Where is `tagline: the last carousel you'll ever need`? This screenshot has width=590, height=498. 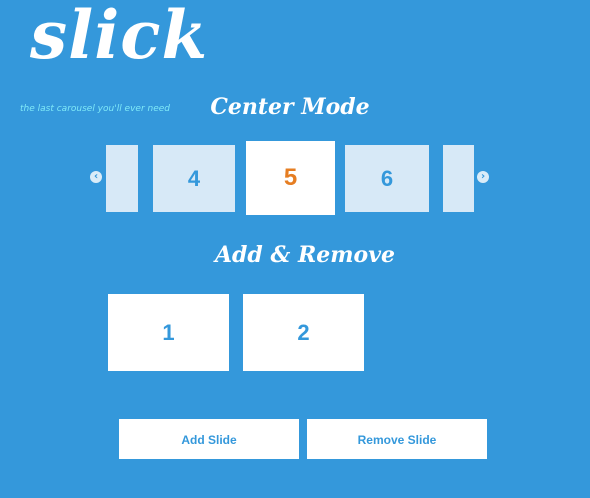
tagline: the last carousel you'll ever need is located at coordinates (95, 109).